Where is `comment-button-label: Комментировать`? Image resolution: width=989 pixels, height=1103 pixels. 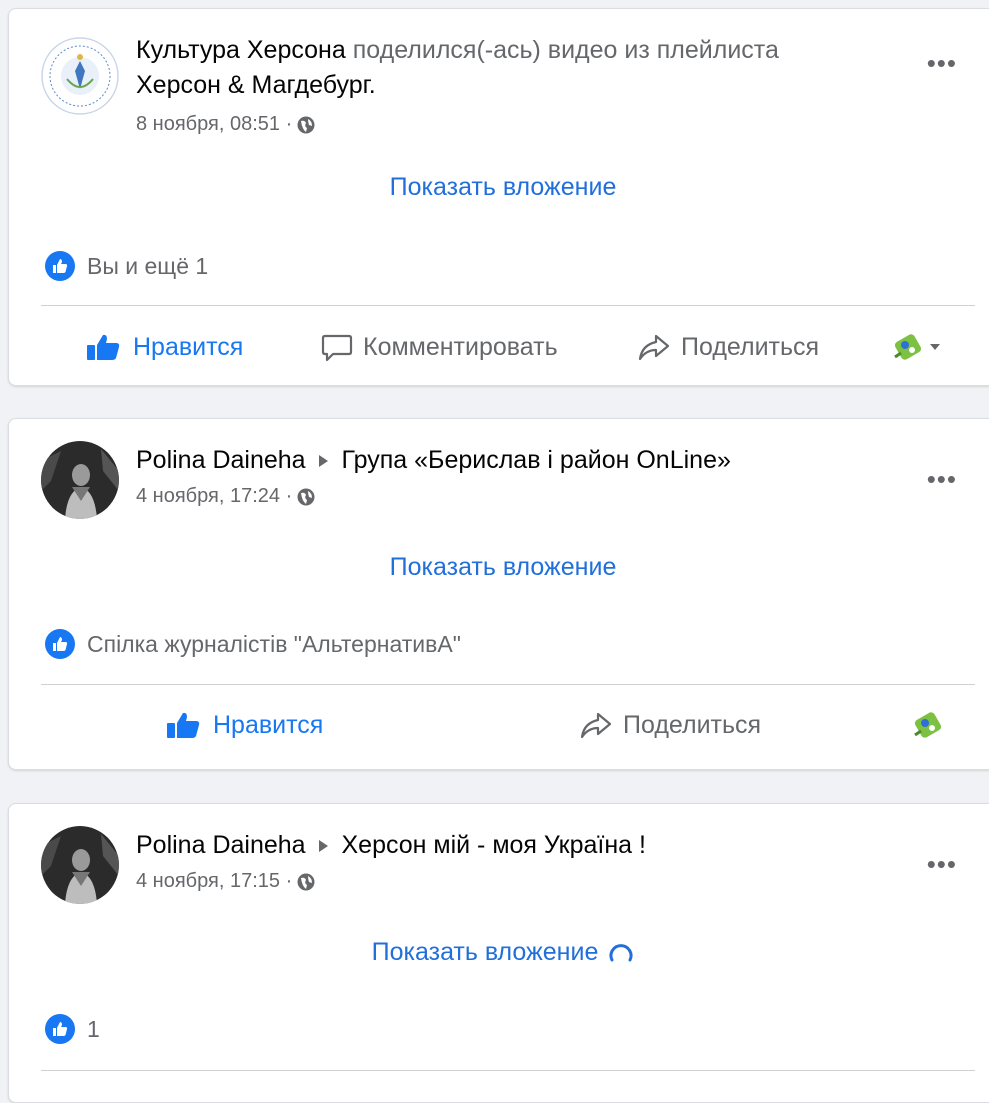 comment-button-label: Комментировать is located at coordinates (460, 346).